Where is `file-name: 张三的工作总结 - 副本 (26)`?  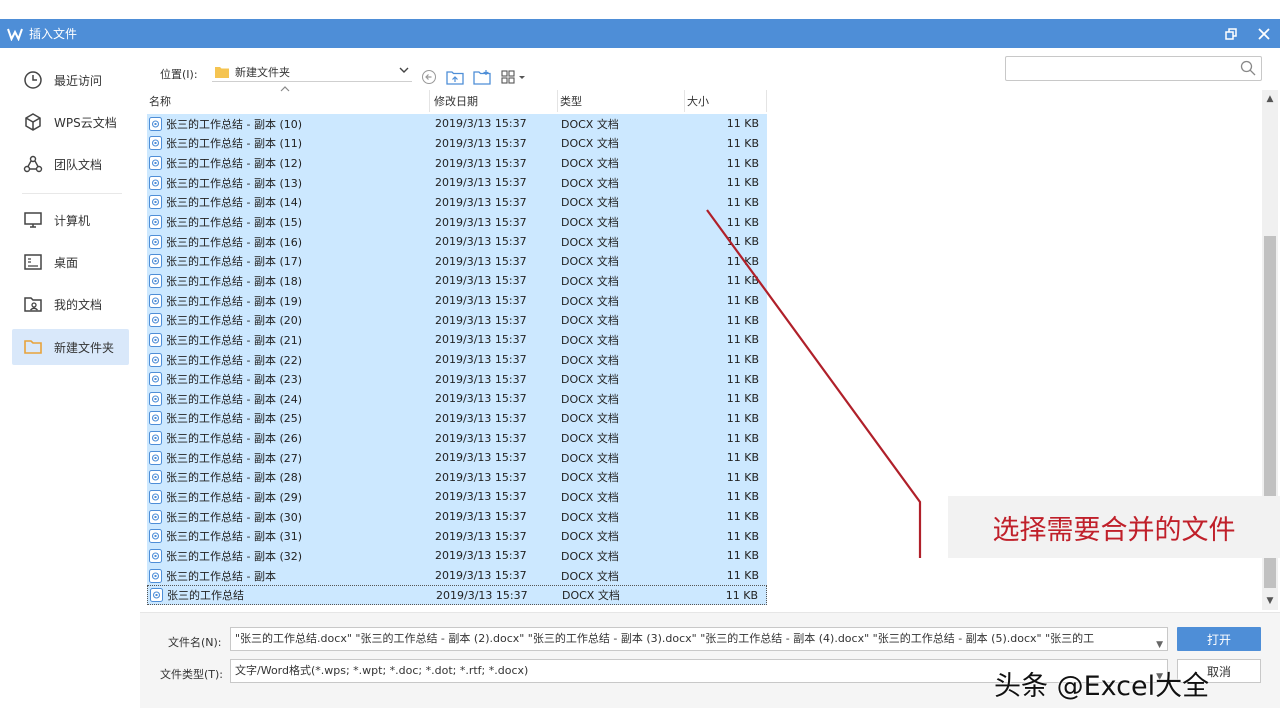
file-name: 张三的工作总结 - 副本 (26) is located at coordinates (234, 439).